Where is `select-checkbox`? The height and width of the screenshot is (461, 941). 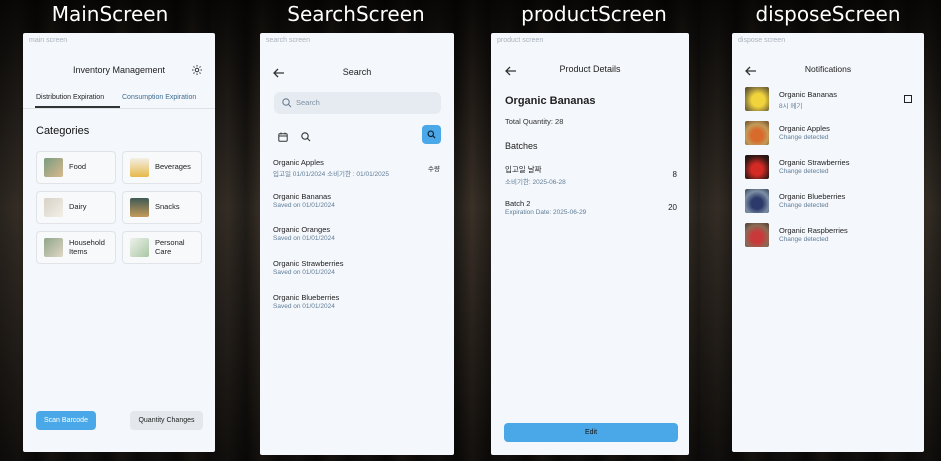 select-checkbox is located at coordinates (908, 99).